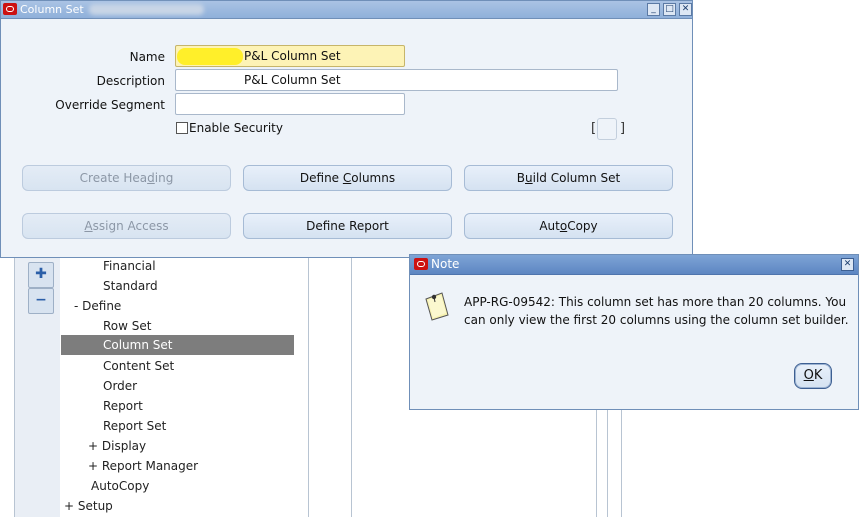  Describe the element at coordinates (52, 9) in the screenshot. I see `window-title: Column Set` at that location.